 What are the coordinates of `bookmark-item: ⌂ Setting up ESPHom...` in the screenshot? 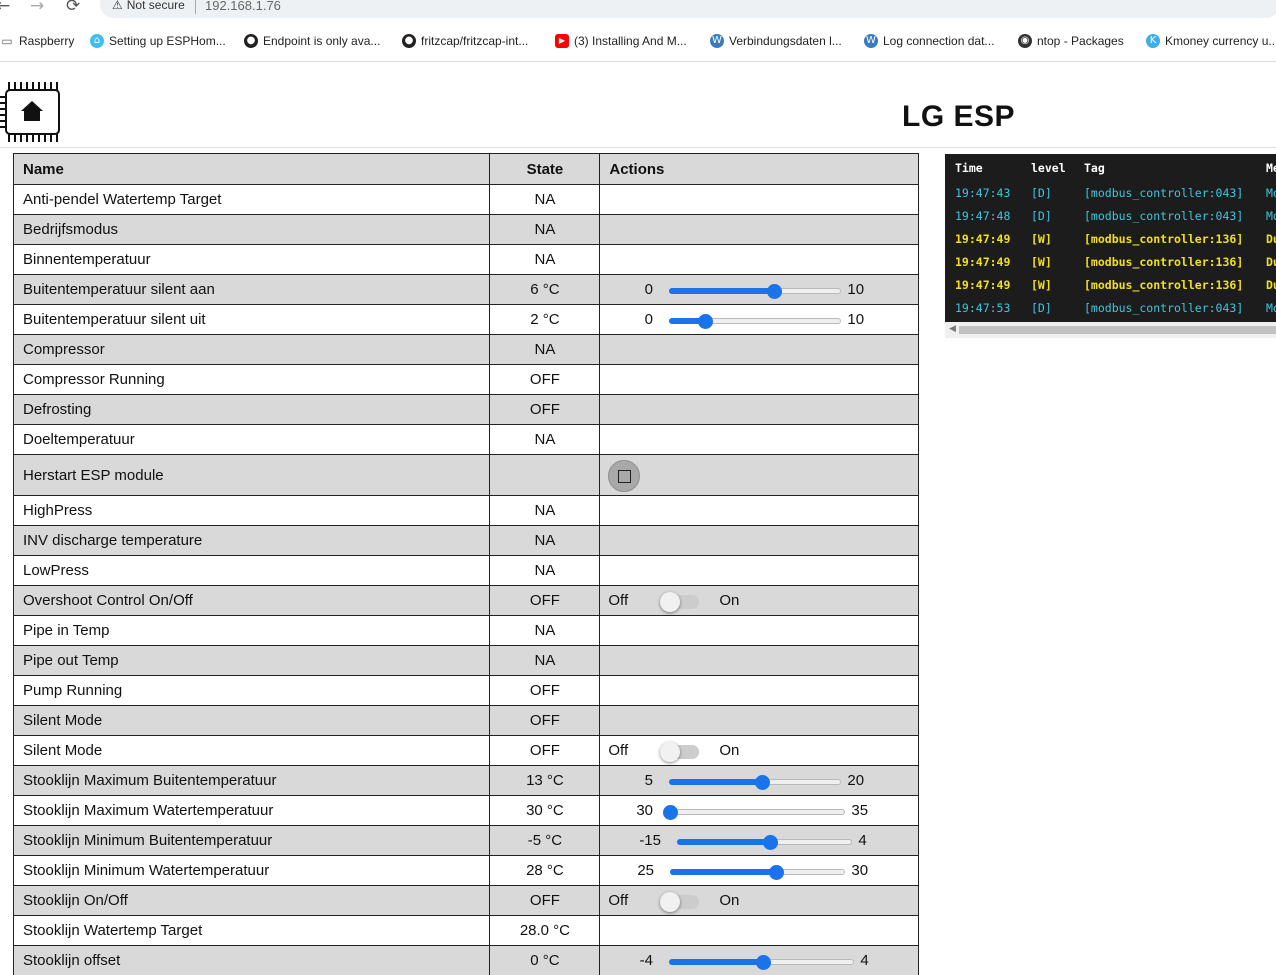 It's located at (158, 41).